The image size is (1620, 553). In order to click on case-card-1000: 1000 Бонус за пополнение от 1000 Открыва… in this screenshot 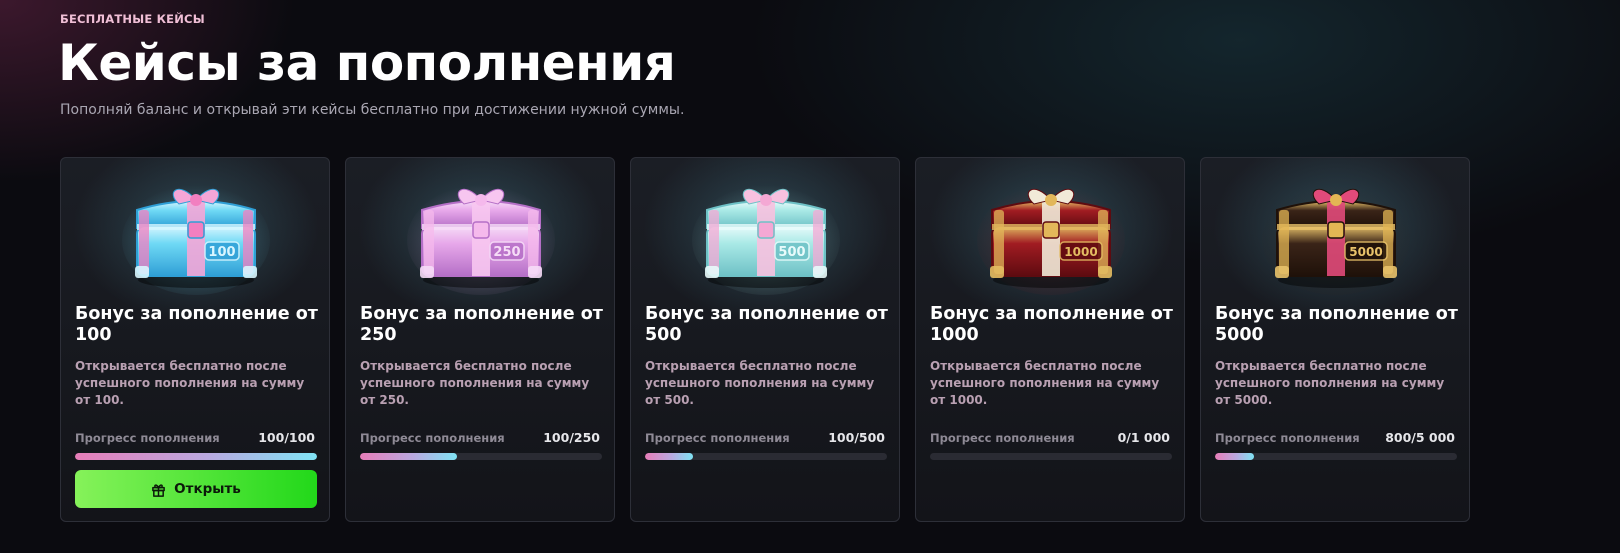, I will do `click(1050, 339)`.